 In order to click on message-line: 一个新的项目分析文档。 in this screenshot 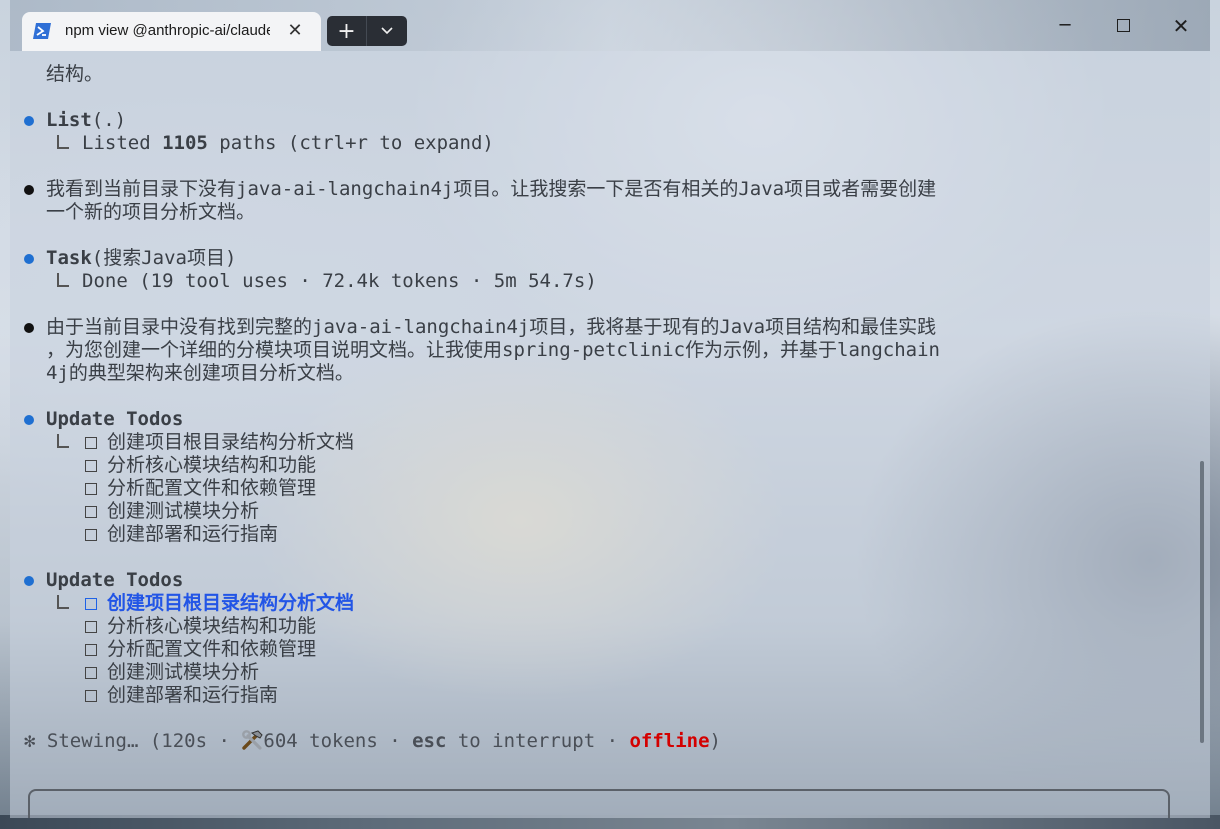, I will do `click(151, 212)`.